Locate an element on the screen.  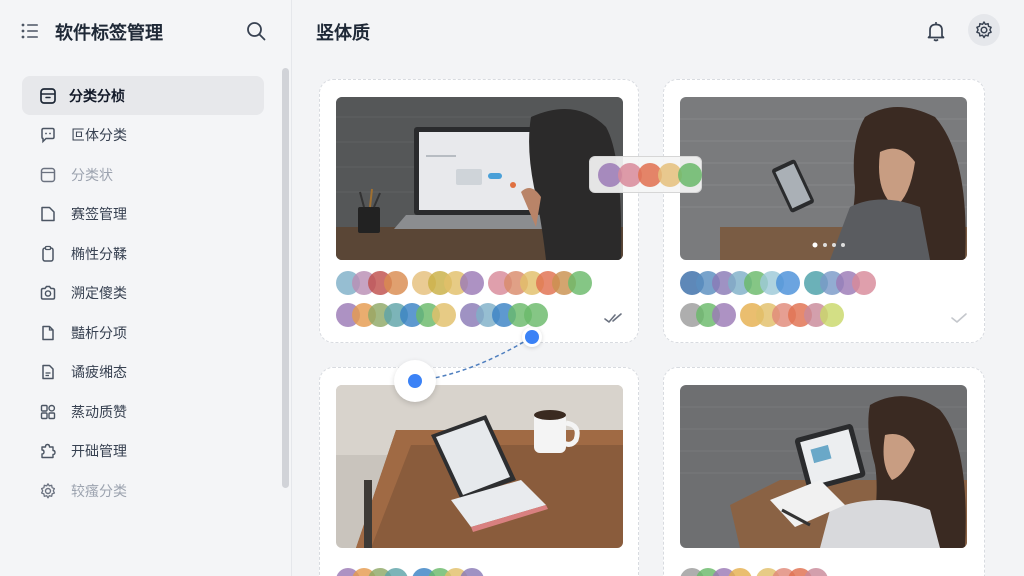
widgets-icon is located at coordinates (47, 411).